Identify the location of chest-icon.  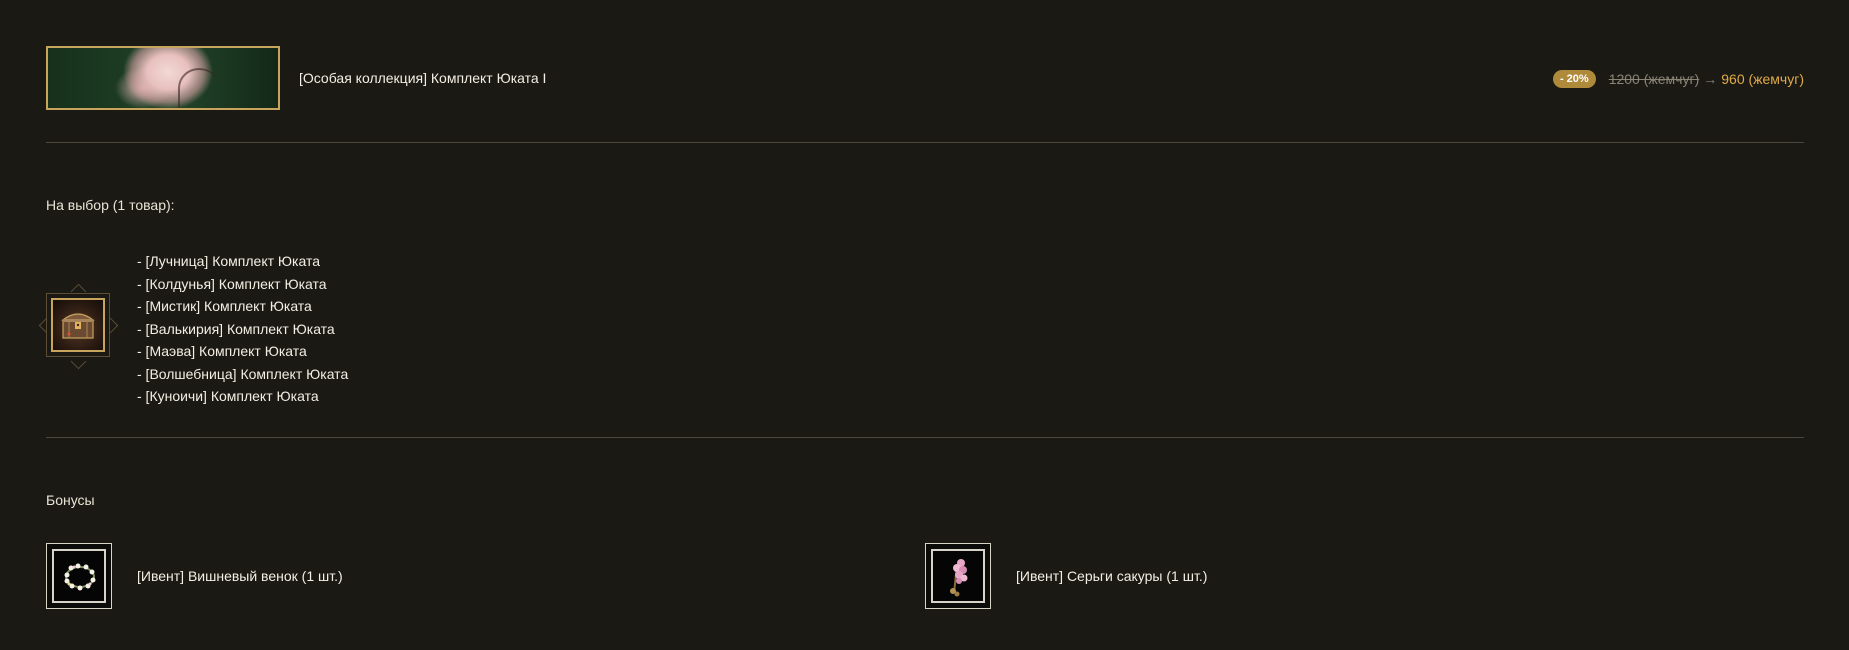
(78, 326).